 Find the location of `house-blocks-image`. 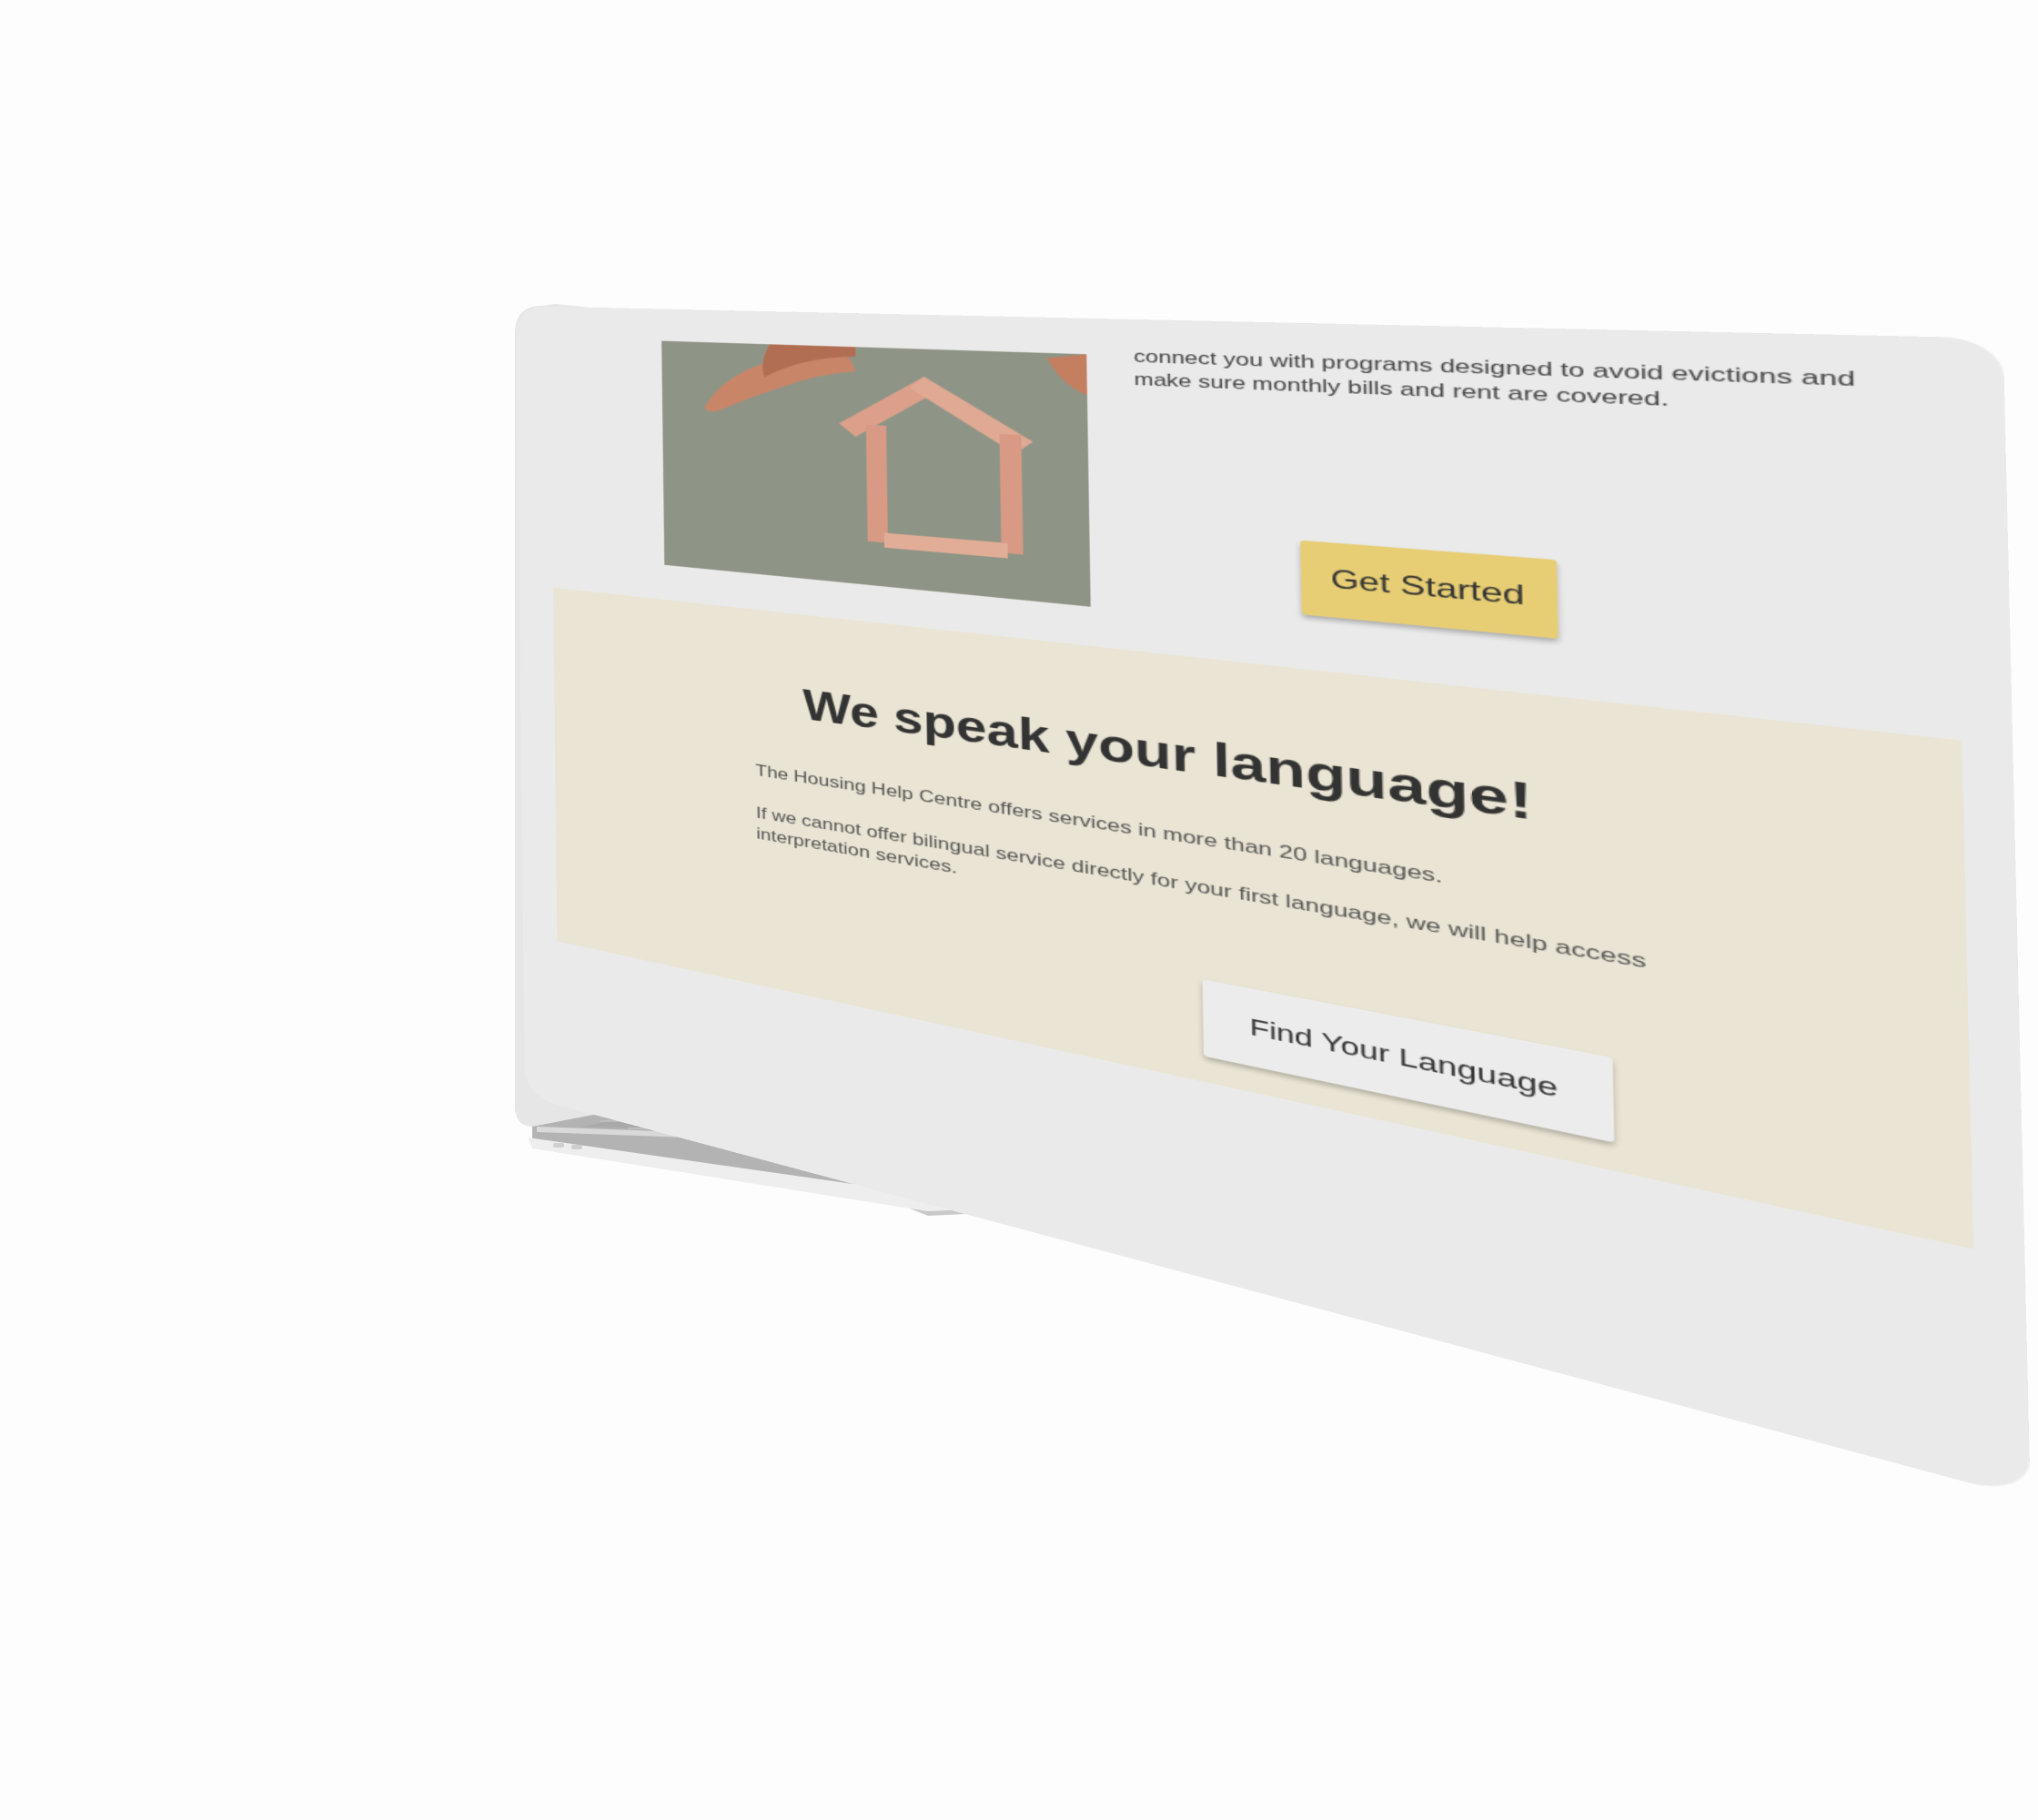

house-blocks-image is located at coordinates (876, 474).